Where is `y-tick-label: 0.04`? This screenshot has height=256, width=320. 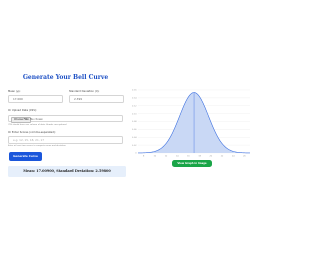 y-tick-label: 0.04 is located at coordinates (134, 138).